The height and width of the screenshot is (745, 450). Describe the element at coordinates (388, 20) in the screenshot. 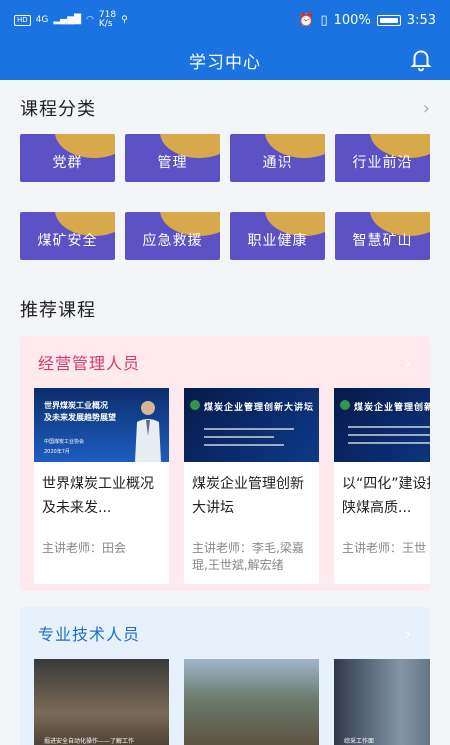

I see `battery-icon` at that location.